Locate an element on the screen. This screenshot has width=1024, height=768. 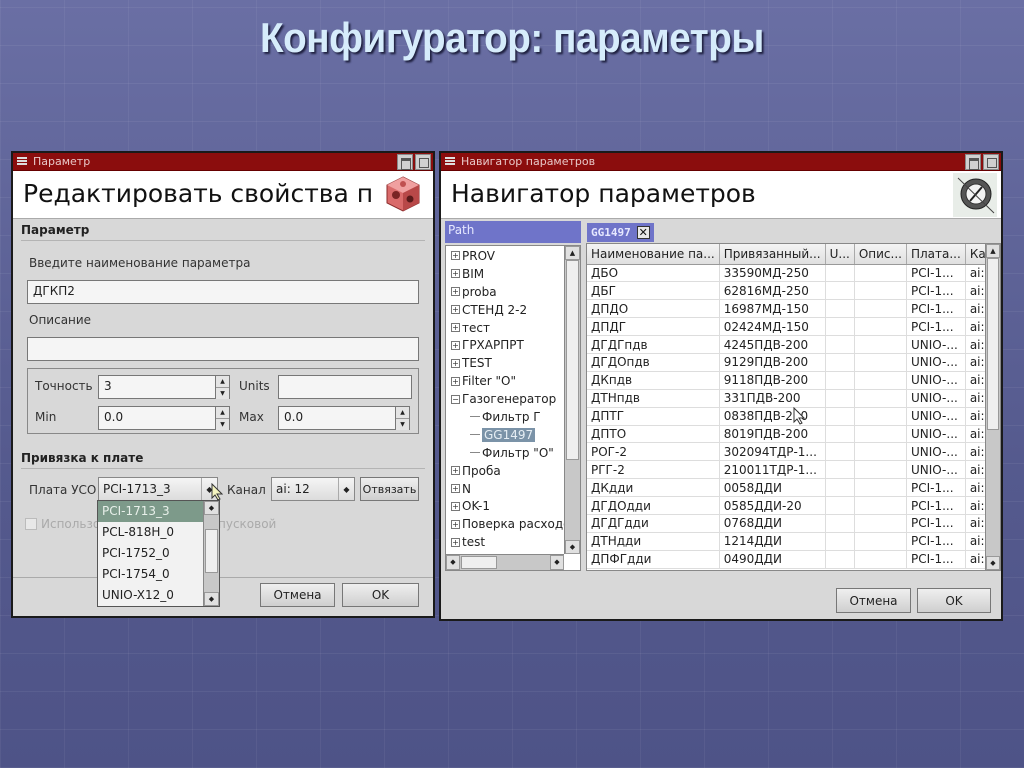
precision-stepper: 3 ▲ ▼ is located at coordinates (164, 387).